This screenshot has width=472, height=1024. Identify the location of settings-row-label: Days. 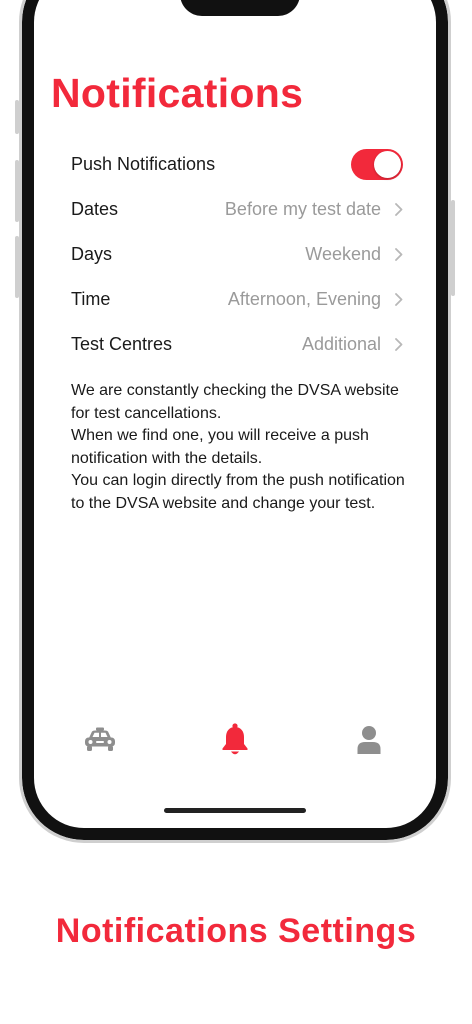
(92, 253).